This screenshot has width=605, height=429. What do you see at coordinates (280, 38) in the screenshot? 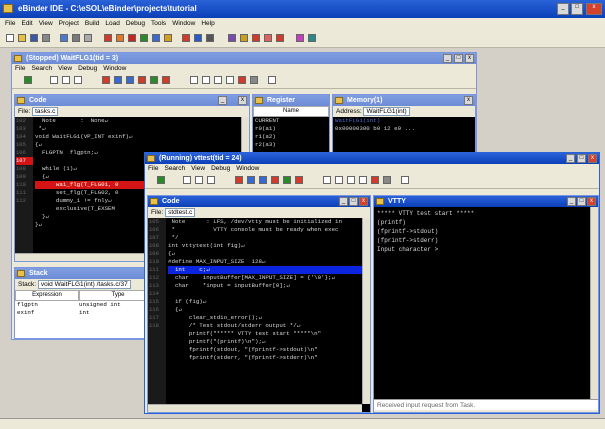
I see `reset-icon` at bounding box center [280, 38].